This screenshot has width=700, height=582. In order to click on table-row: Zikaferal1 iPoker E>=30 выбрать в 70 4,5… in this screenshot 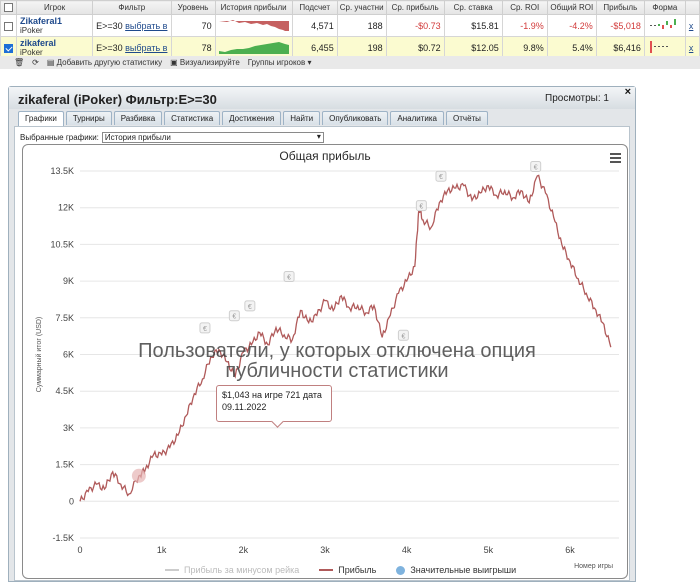, I will do `click(350, 25)`.